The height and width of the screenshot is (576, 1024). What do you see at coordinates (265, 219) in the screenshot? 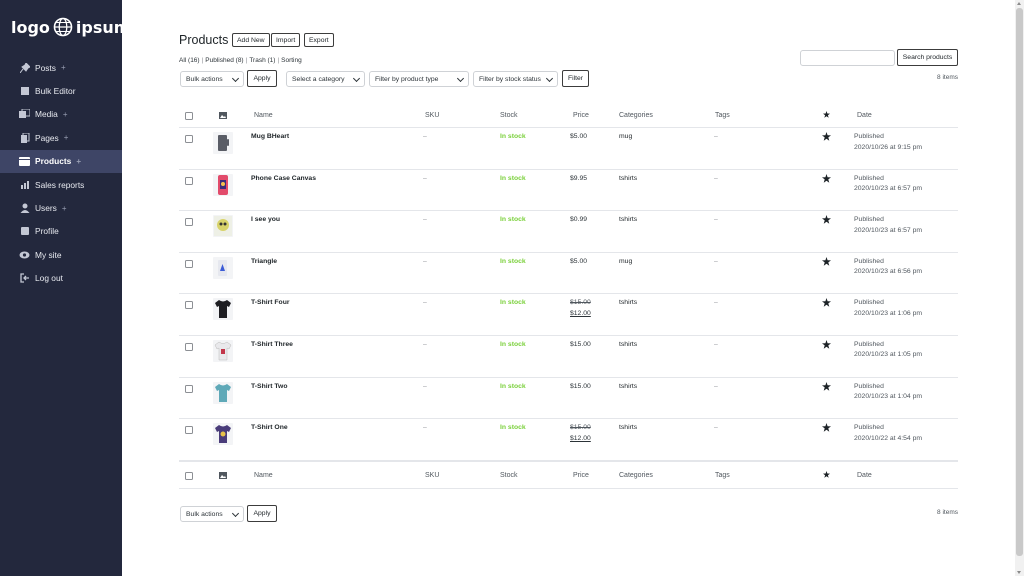
I see `product-name-link: I see you` at bounding box center [265, 219].